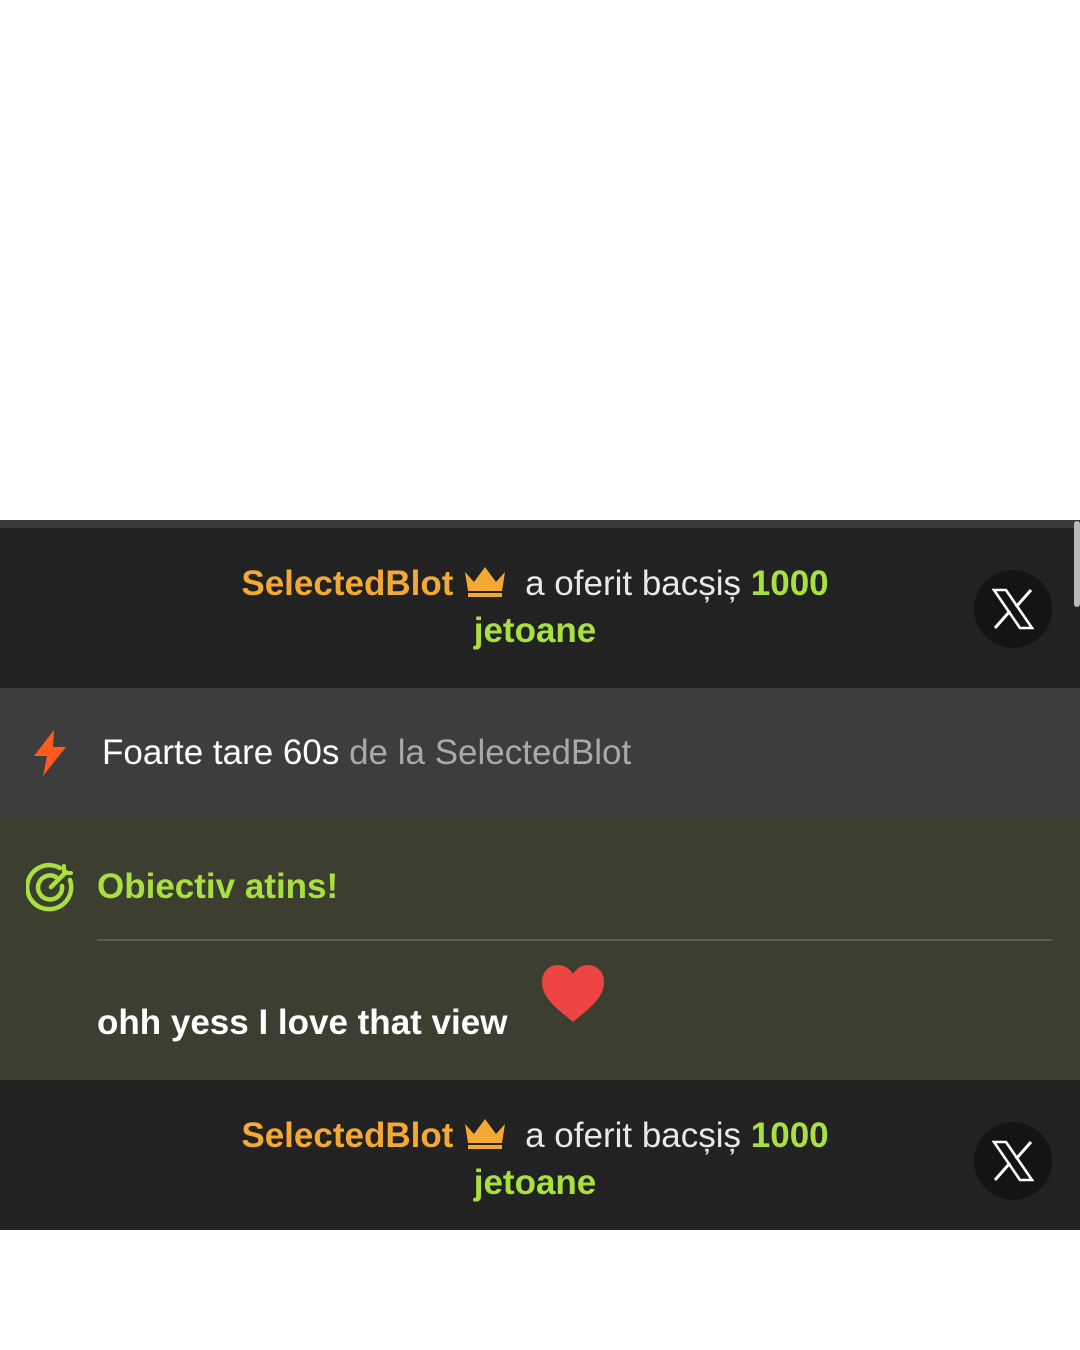 The width and height of the screenshot is (1080, 1350). I want to click on goal-divider, so click(574, 940).